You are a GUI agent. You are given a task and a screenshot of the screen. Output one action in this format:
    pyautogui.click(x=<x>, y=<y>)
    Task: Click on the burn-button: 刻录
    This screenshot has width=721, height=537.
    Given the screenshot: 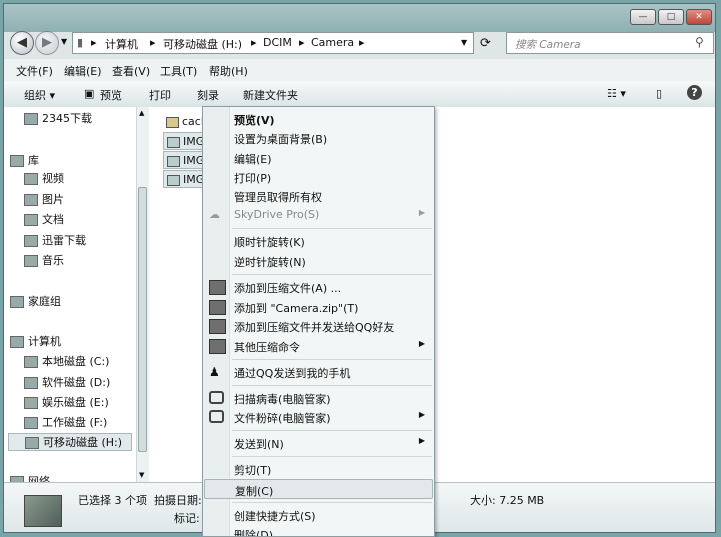 What is the action you would take?
    pyautogui.click(x=208, y=95)
    